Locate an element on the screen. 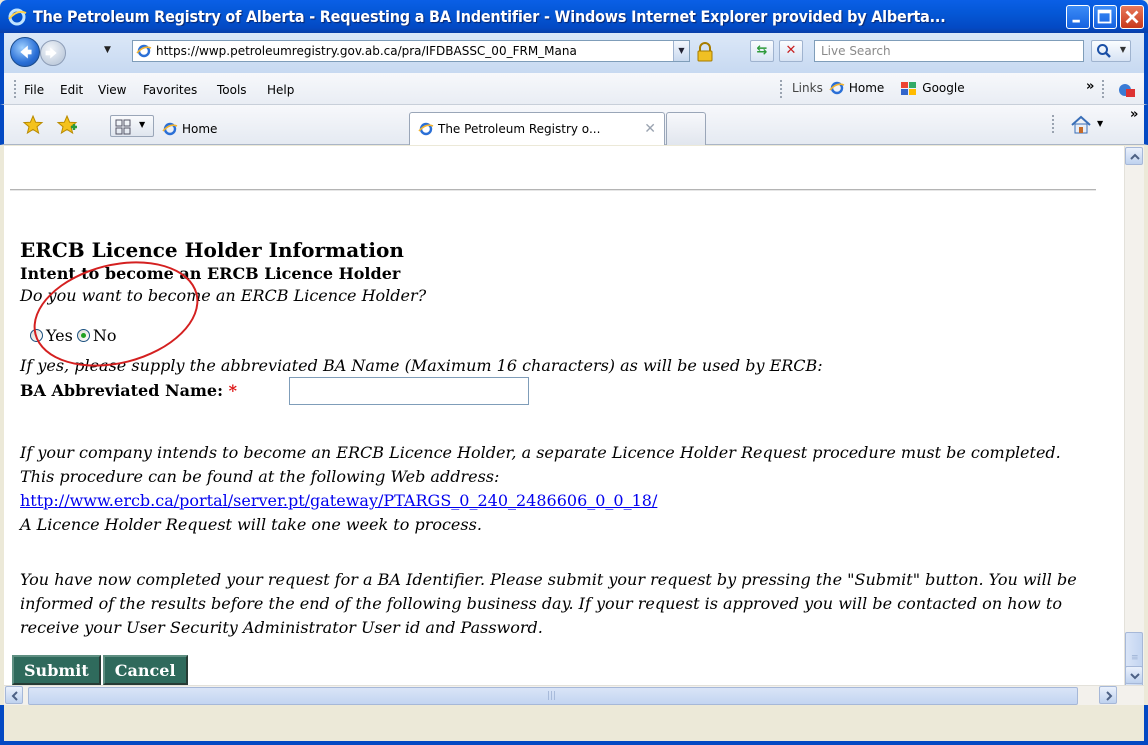 The height and width of the screenshot is (745, 1148). links-home-label: Home is located at coordinates (866, 88).